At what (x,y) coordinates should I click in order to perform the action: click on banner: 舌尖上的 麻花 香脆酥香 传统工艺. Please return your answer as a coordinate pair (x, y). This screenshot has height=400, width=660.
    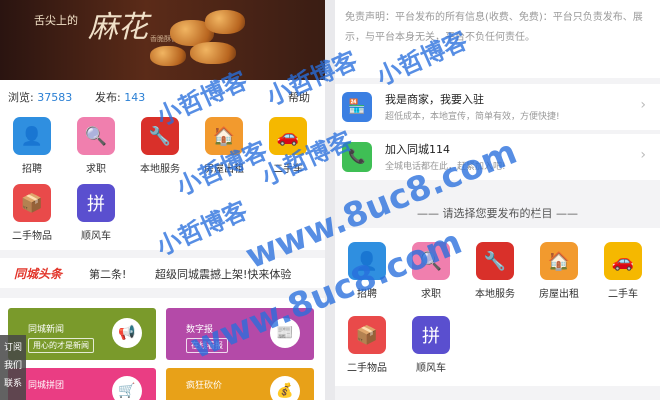
    Looking at the image, I should click on (162, 40).